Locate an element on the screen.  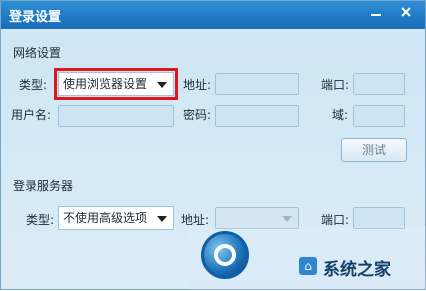
watermark-logo-icon is located at coordinates (225, 255).